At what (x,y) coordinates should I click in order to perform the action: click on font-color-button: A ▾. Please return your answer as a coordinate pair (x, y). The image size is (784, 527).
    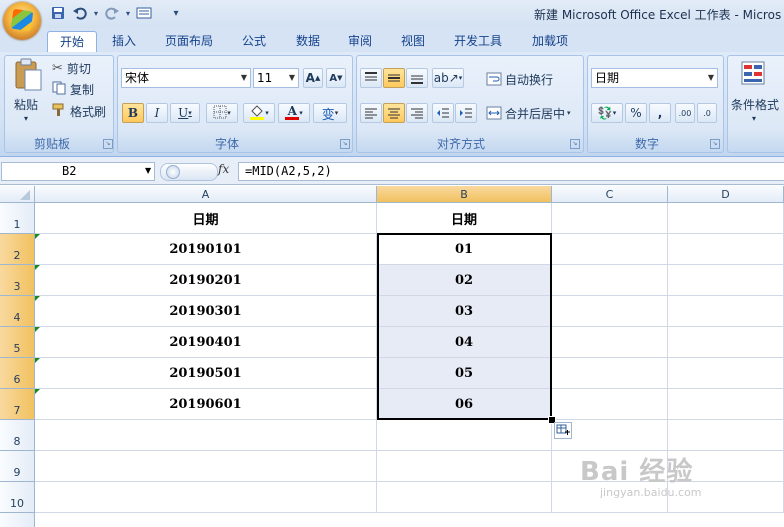
    Looking at the image, I should click on (294, 113).